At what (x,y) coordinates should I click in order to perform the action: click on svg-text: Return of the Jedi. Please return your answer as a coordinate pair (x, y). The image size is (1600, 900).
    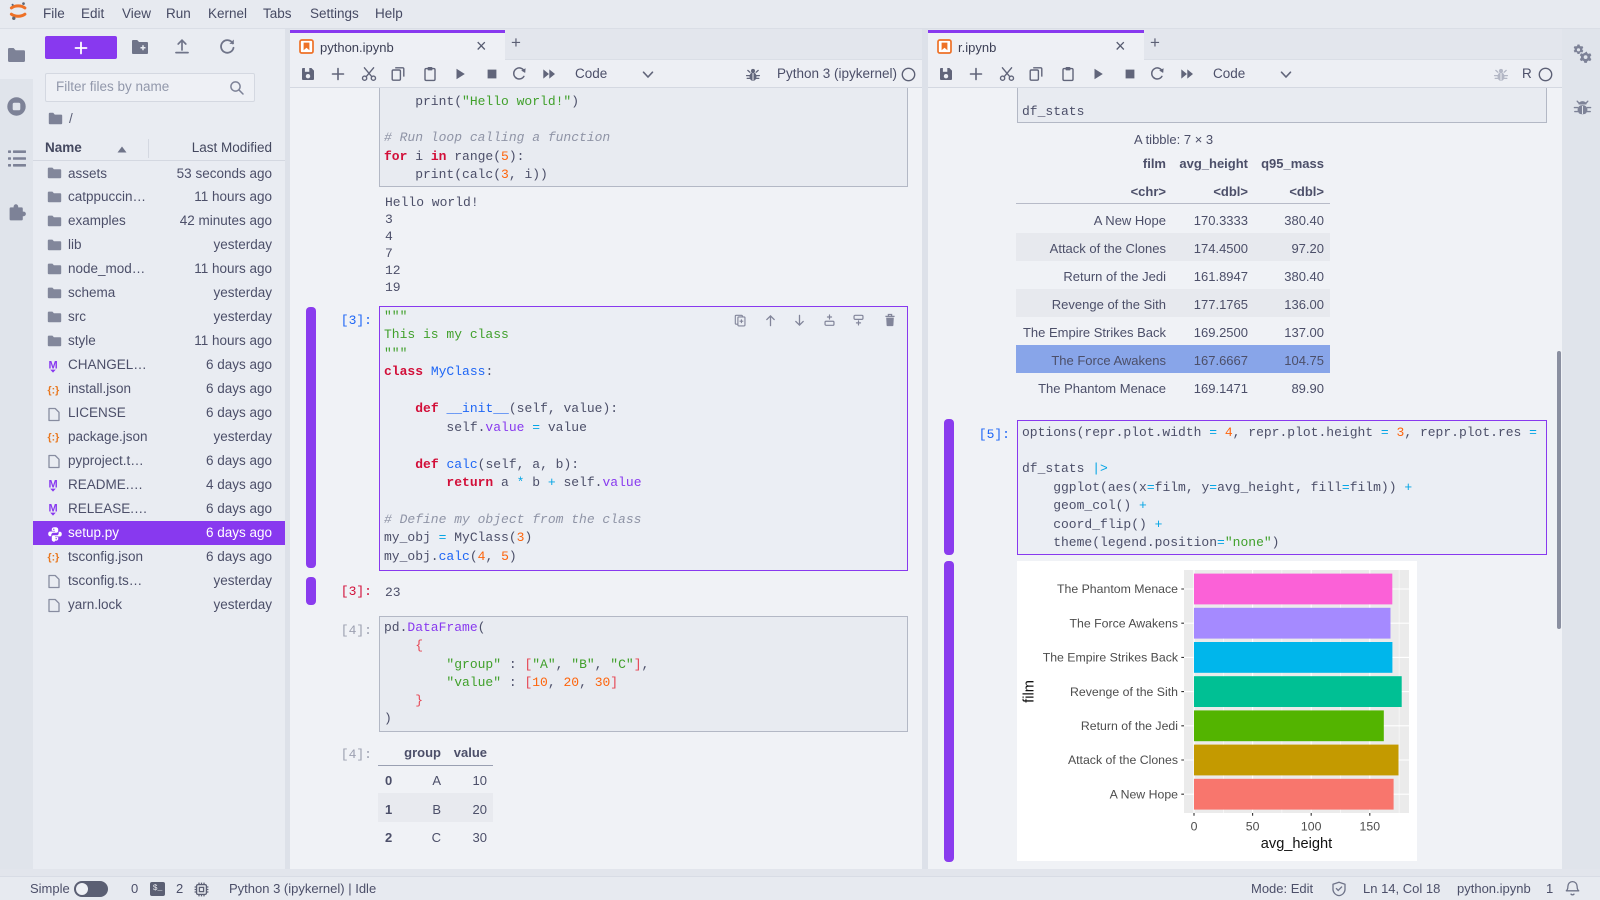
    Looking at the image, I should click on (1129, 726).